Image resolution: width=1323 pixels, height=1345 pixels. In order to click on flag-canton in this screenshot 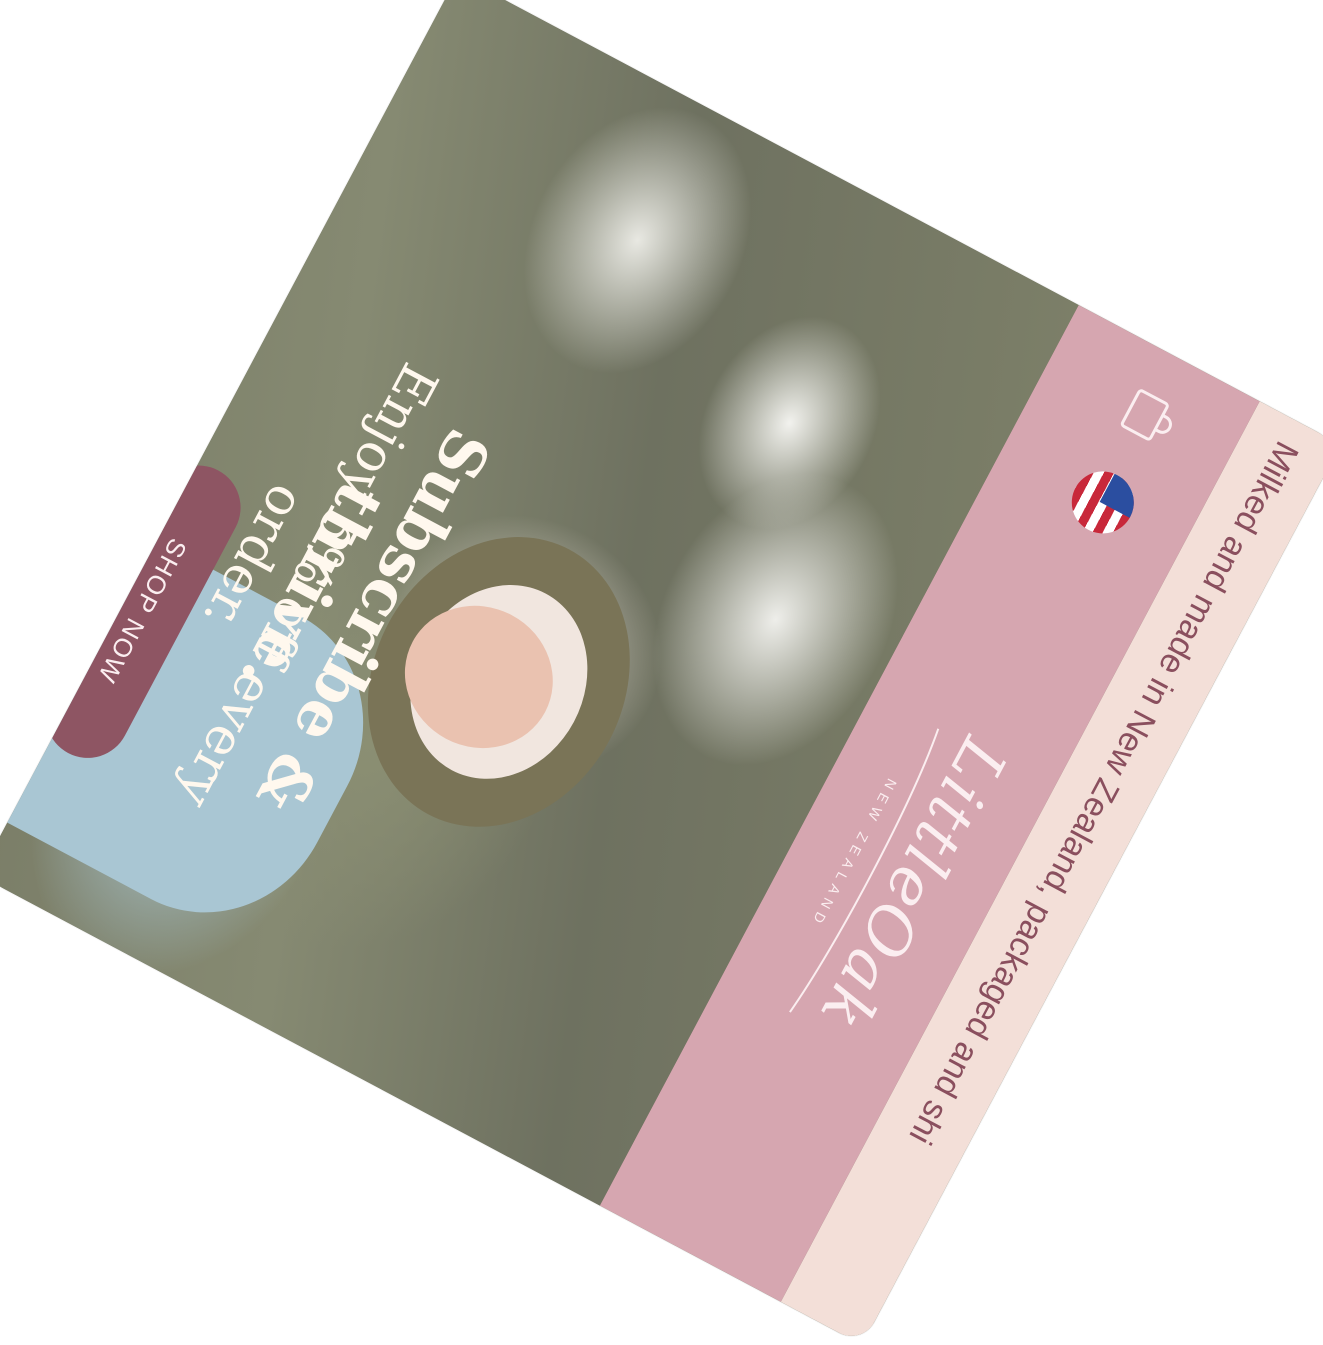, I will do `click(1122, 495)`.